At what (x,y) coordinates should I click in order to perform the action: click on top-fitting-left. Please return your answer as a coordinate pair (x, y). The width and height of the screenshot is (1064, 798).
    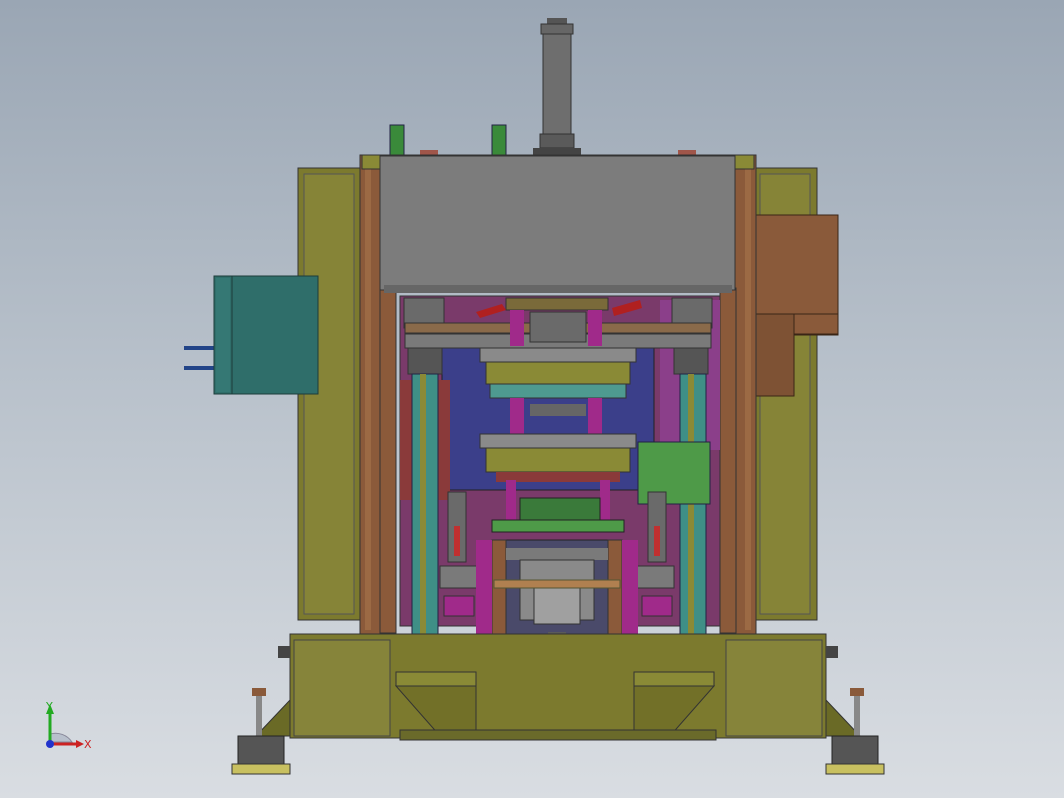
    Looking at the image, I should click on (397, 140).